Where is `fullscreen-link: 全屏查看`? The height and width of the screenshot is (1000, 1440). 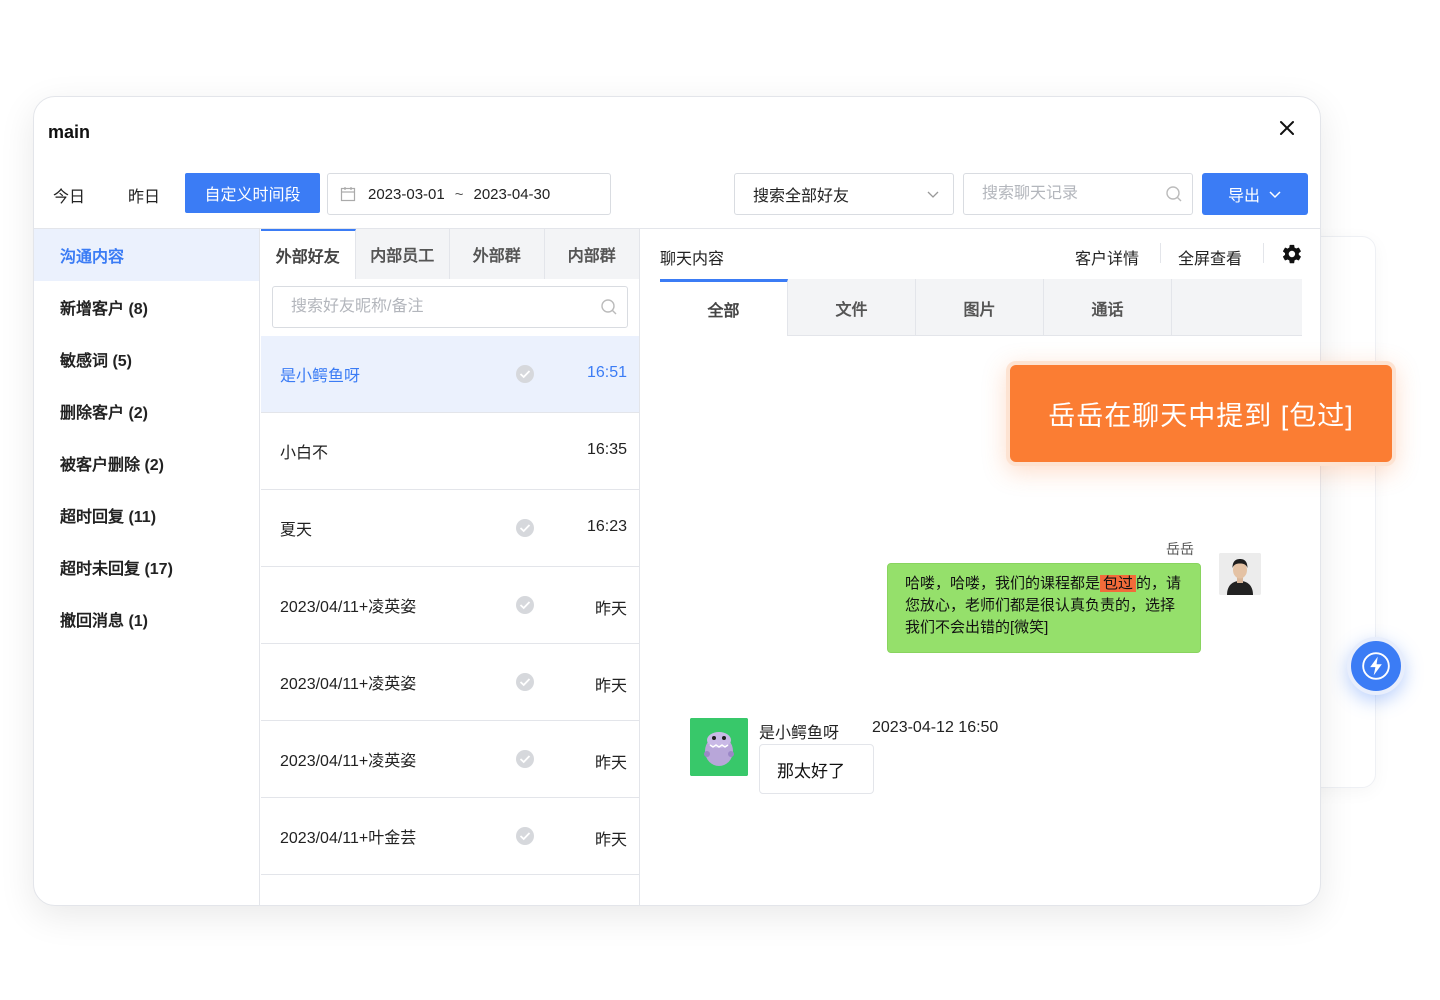
fullscreen-link: 全屏查看 is located at coordinates (1210, 257).